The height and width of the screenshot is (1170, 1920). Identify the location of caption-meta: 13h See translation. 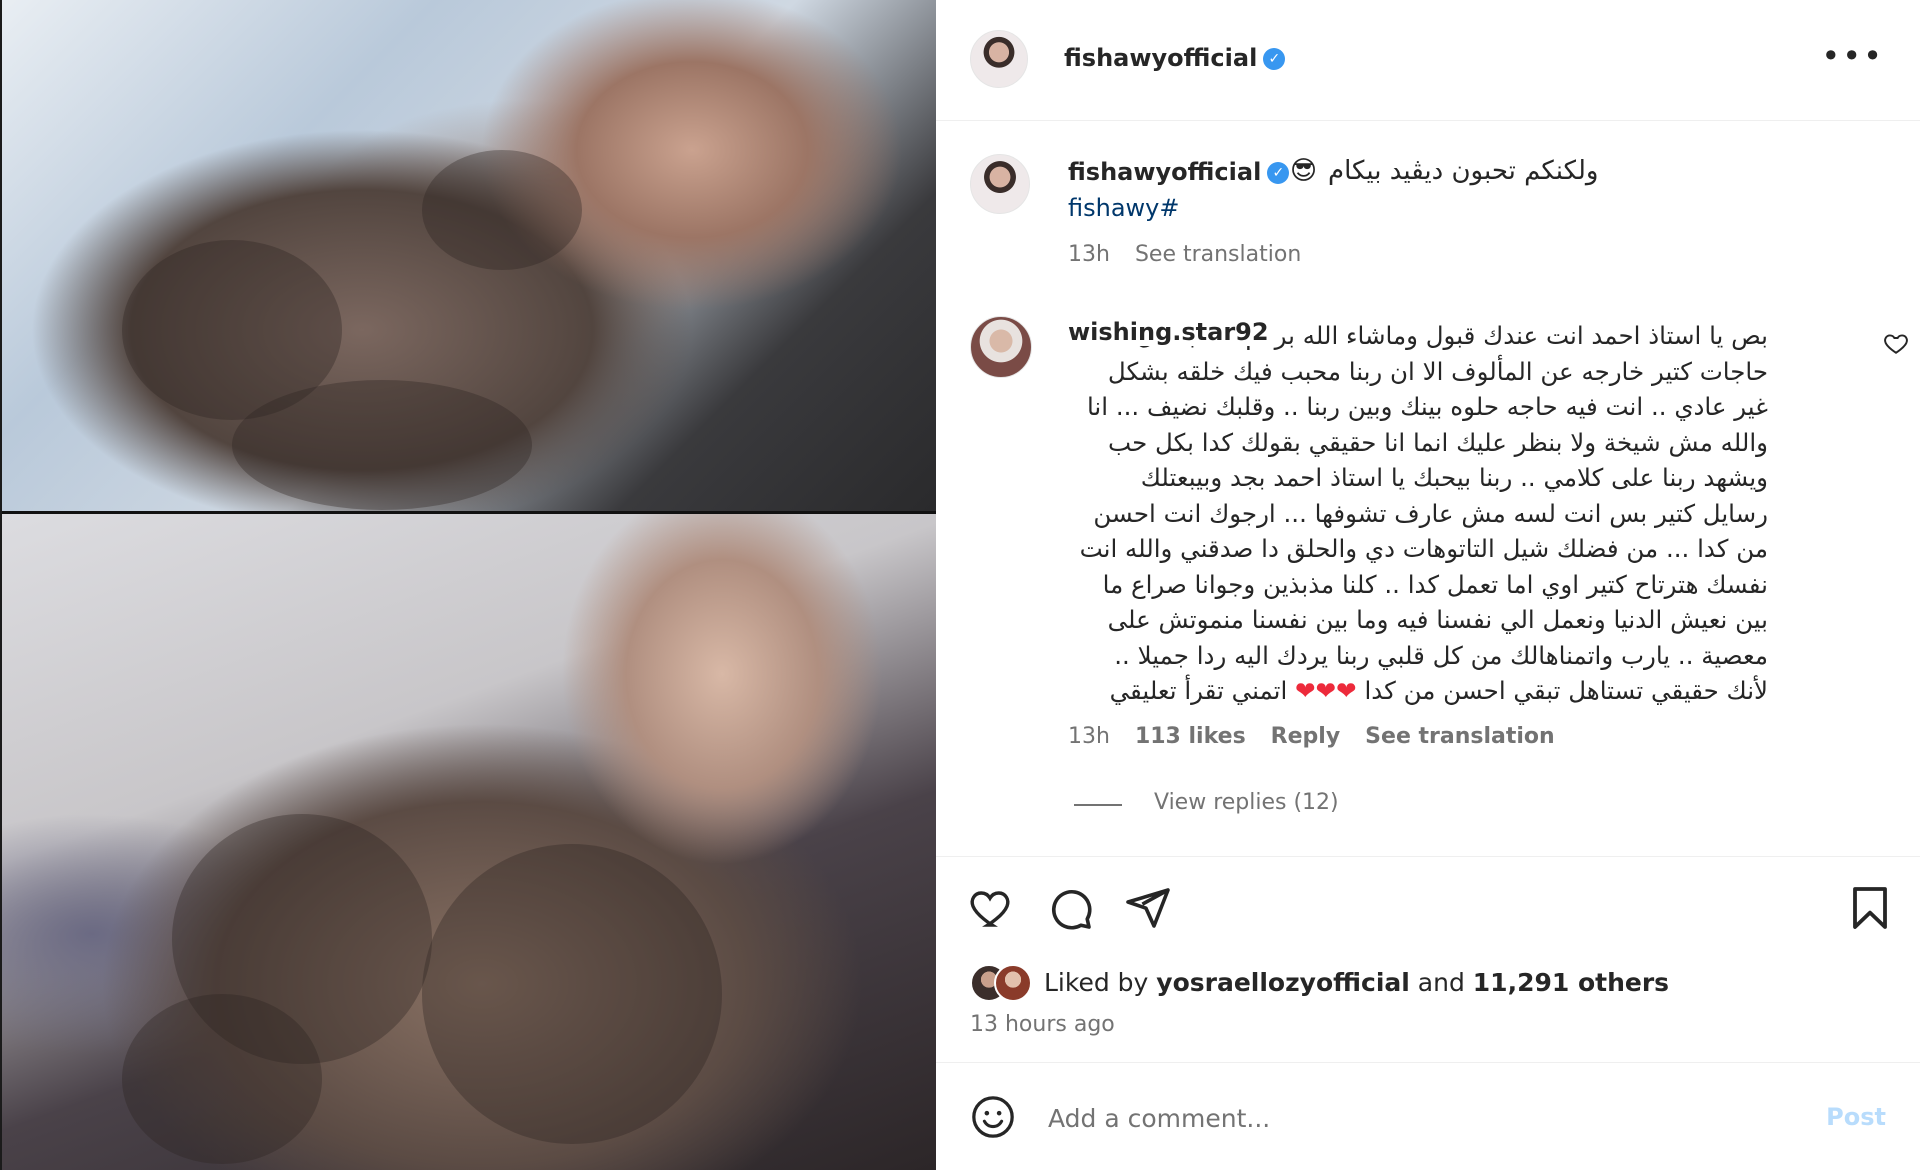
(1193, 254).